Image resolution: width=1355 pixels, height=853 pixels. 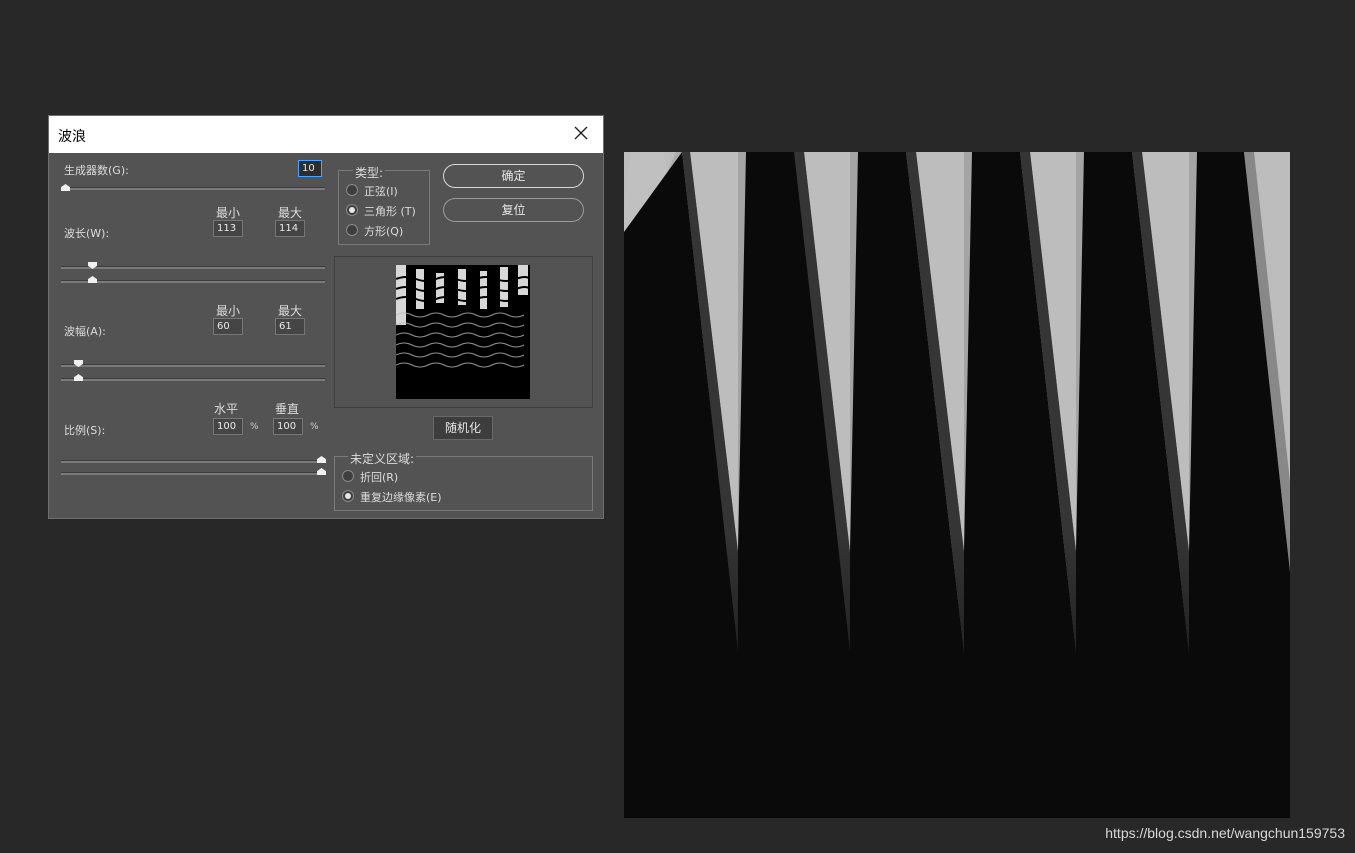 I want to click on amplitude-label: 波幅(A):, so click(x=85, y=331).